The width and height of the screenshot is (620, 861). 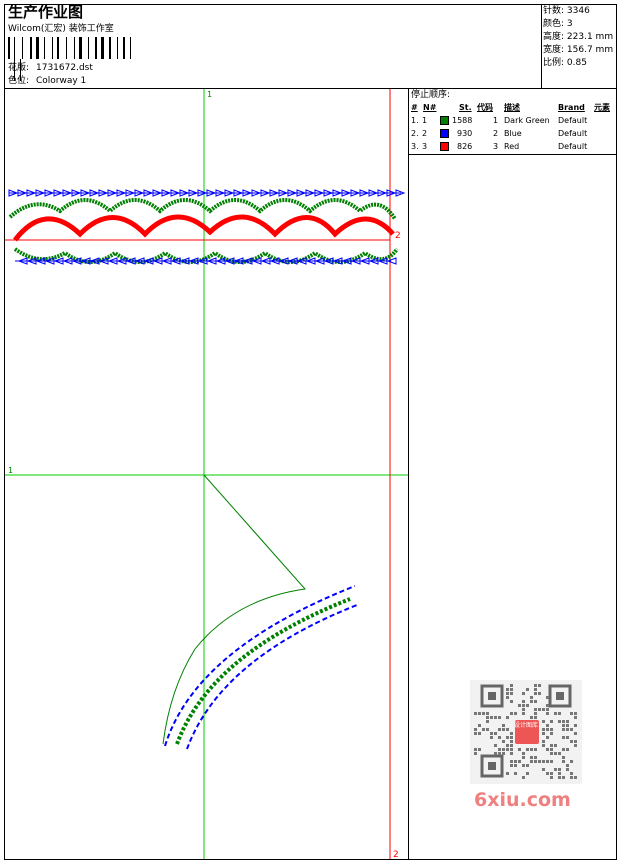 What do you see at coordinates (61, 81) in the screenshot?
I see `colorway-value: Colorway 1` at bounding box center [61, 81].